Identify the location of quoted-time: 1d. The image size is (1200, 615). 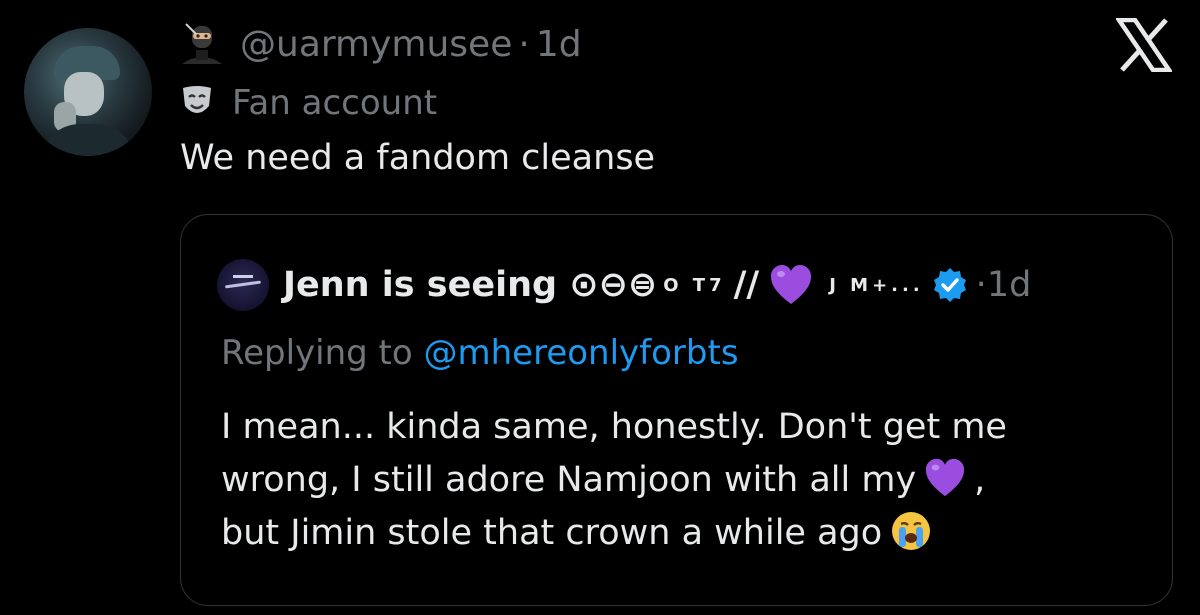
(1009, 285).